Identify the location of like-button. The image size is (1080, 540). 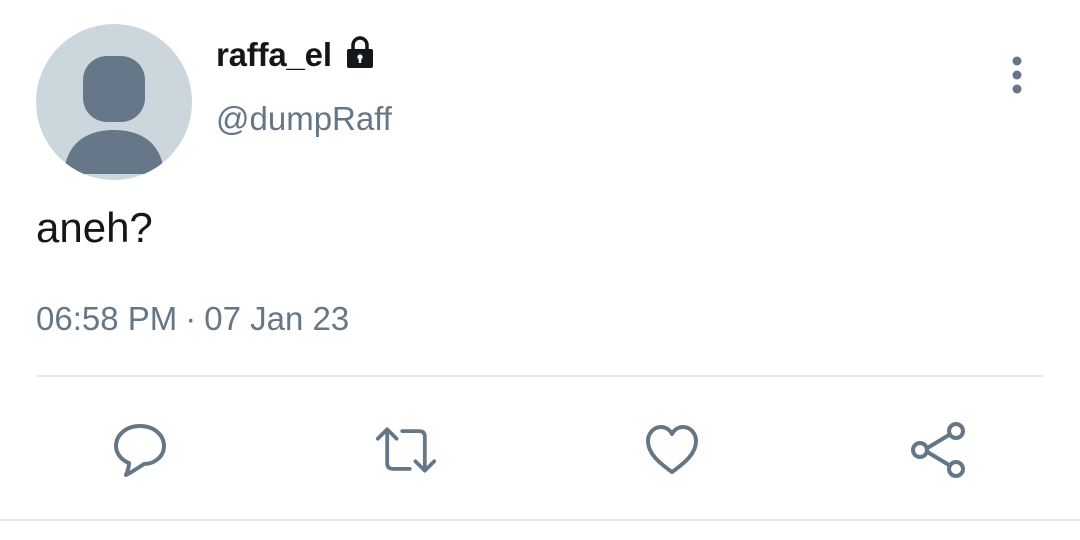
(672, 450).